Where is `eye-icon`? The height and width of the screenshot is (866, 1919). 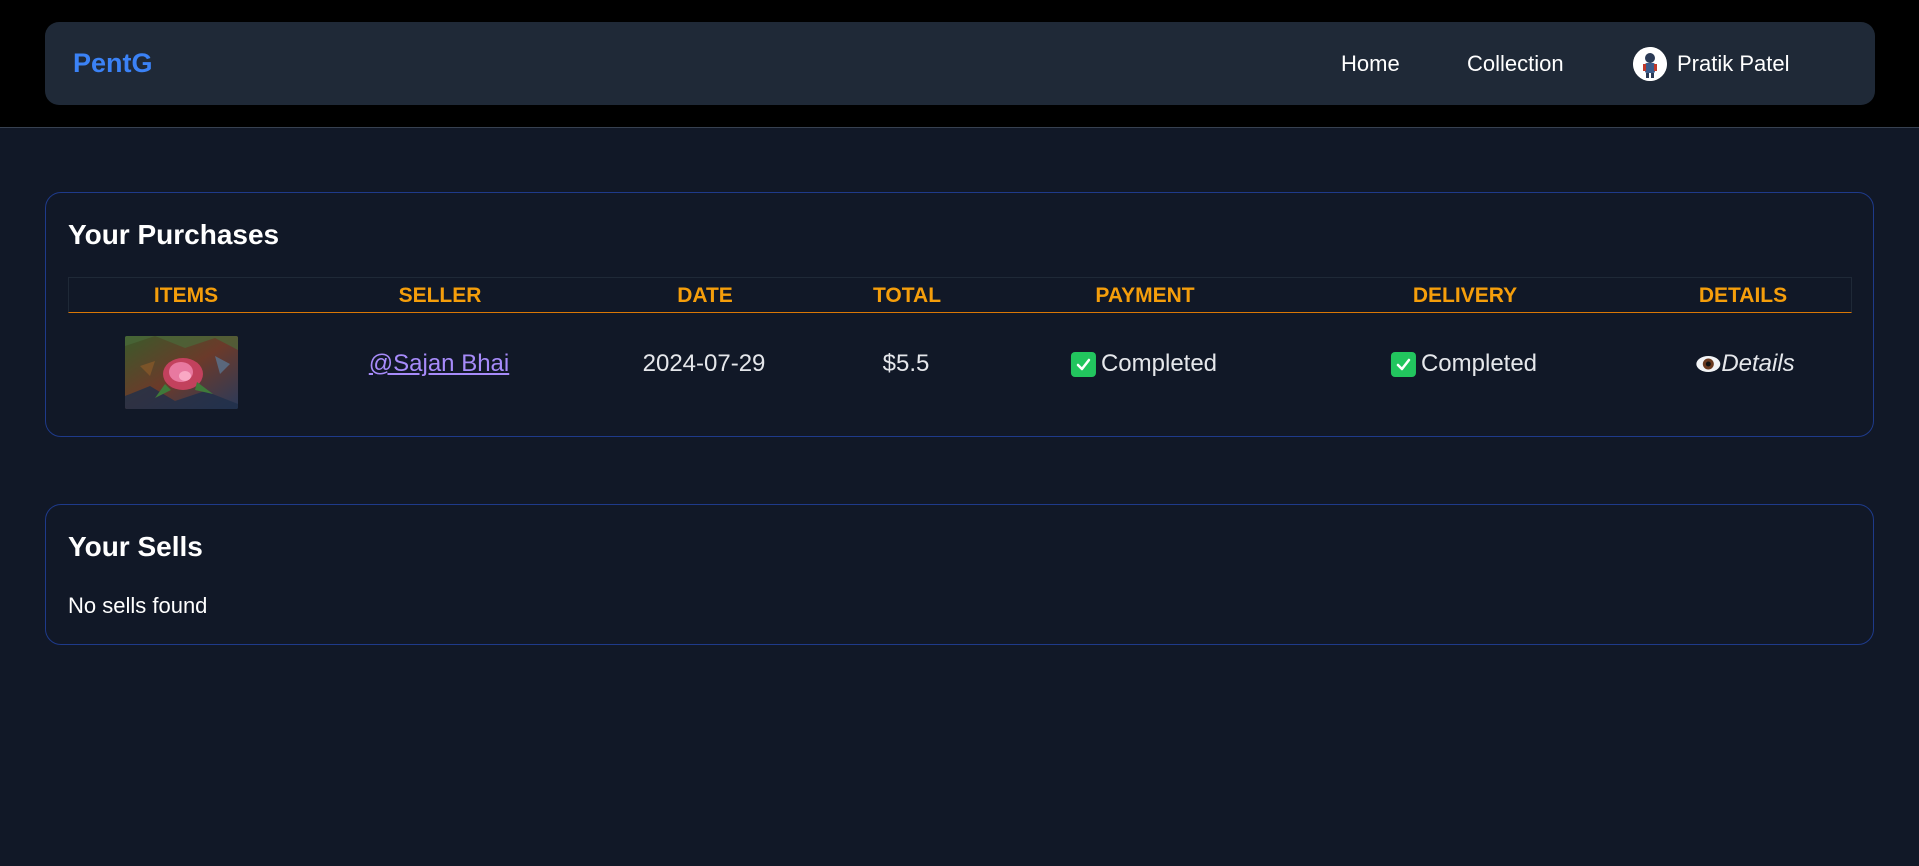 eye-icon is located at coordinates (1708, 364).